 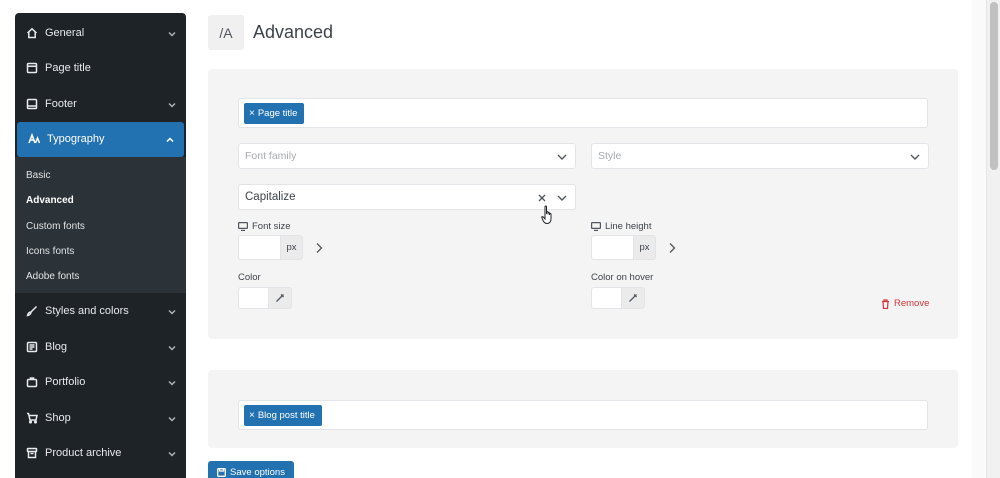 I want to click on selected-element-tag: × Blog post title, so click(x=283, y=415).